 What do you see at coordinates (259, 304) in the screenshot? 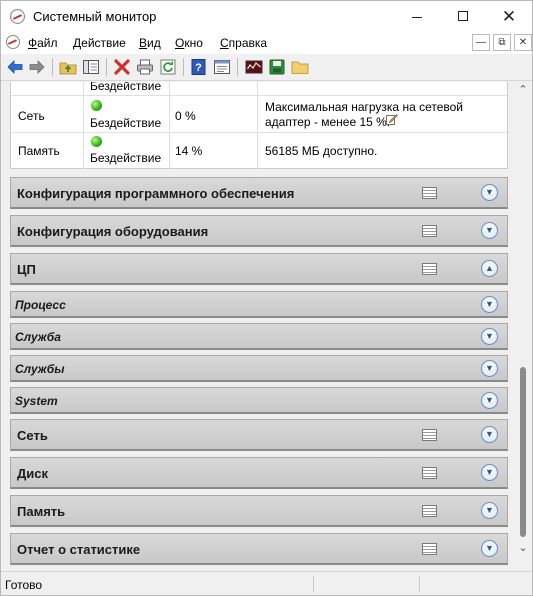
I see `section-process: Процесс ▼` at bounding box center [259, 304].